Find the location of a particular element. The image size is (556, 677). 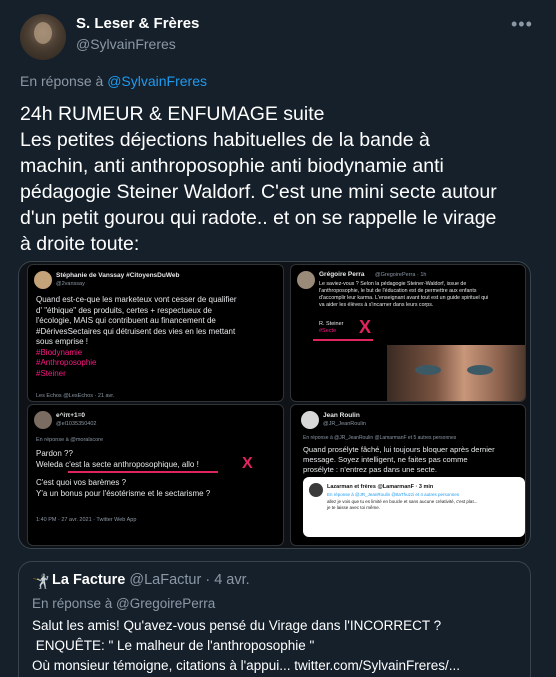

tweet-line: à droite toute: is located at coordinates (80, 244).